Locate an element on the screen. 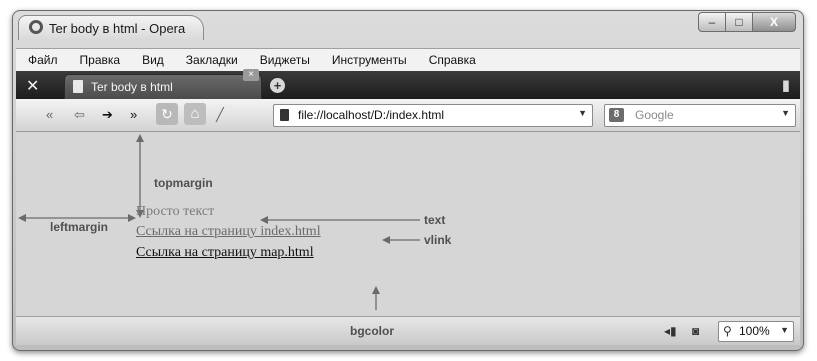 The image size is (817, 361). zoom-value: 100% is located at coordinates (754, 331).